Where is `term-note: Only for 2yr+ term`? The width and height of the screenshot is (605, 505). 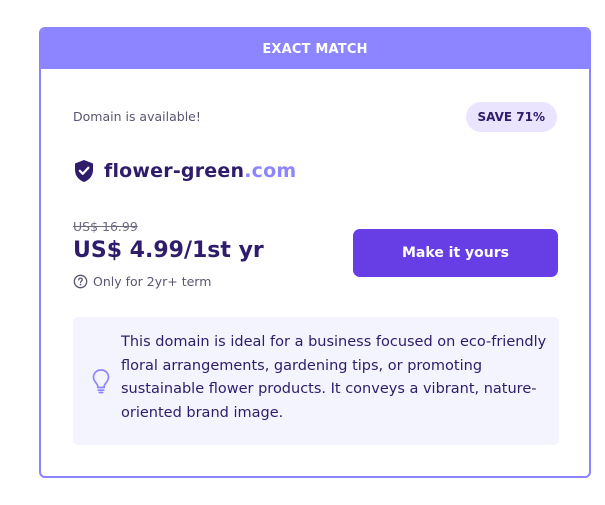 term-note: Only for 2yr+ term is located at coordinates (142, 281).